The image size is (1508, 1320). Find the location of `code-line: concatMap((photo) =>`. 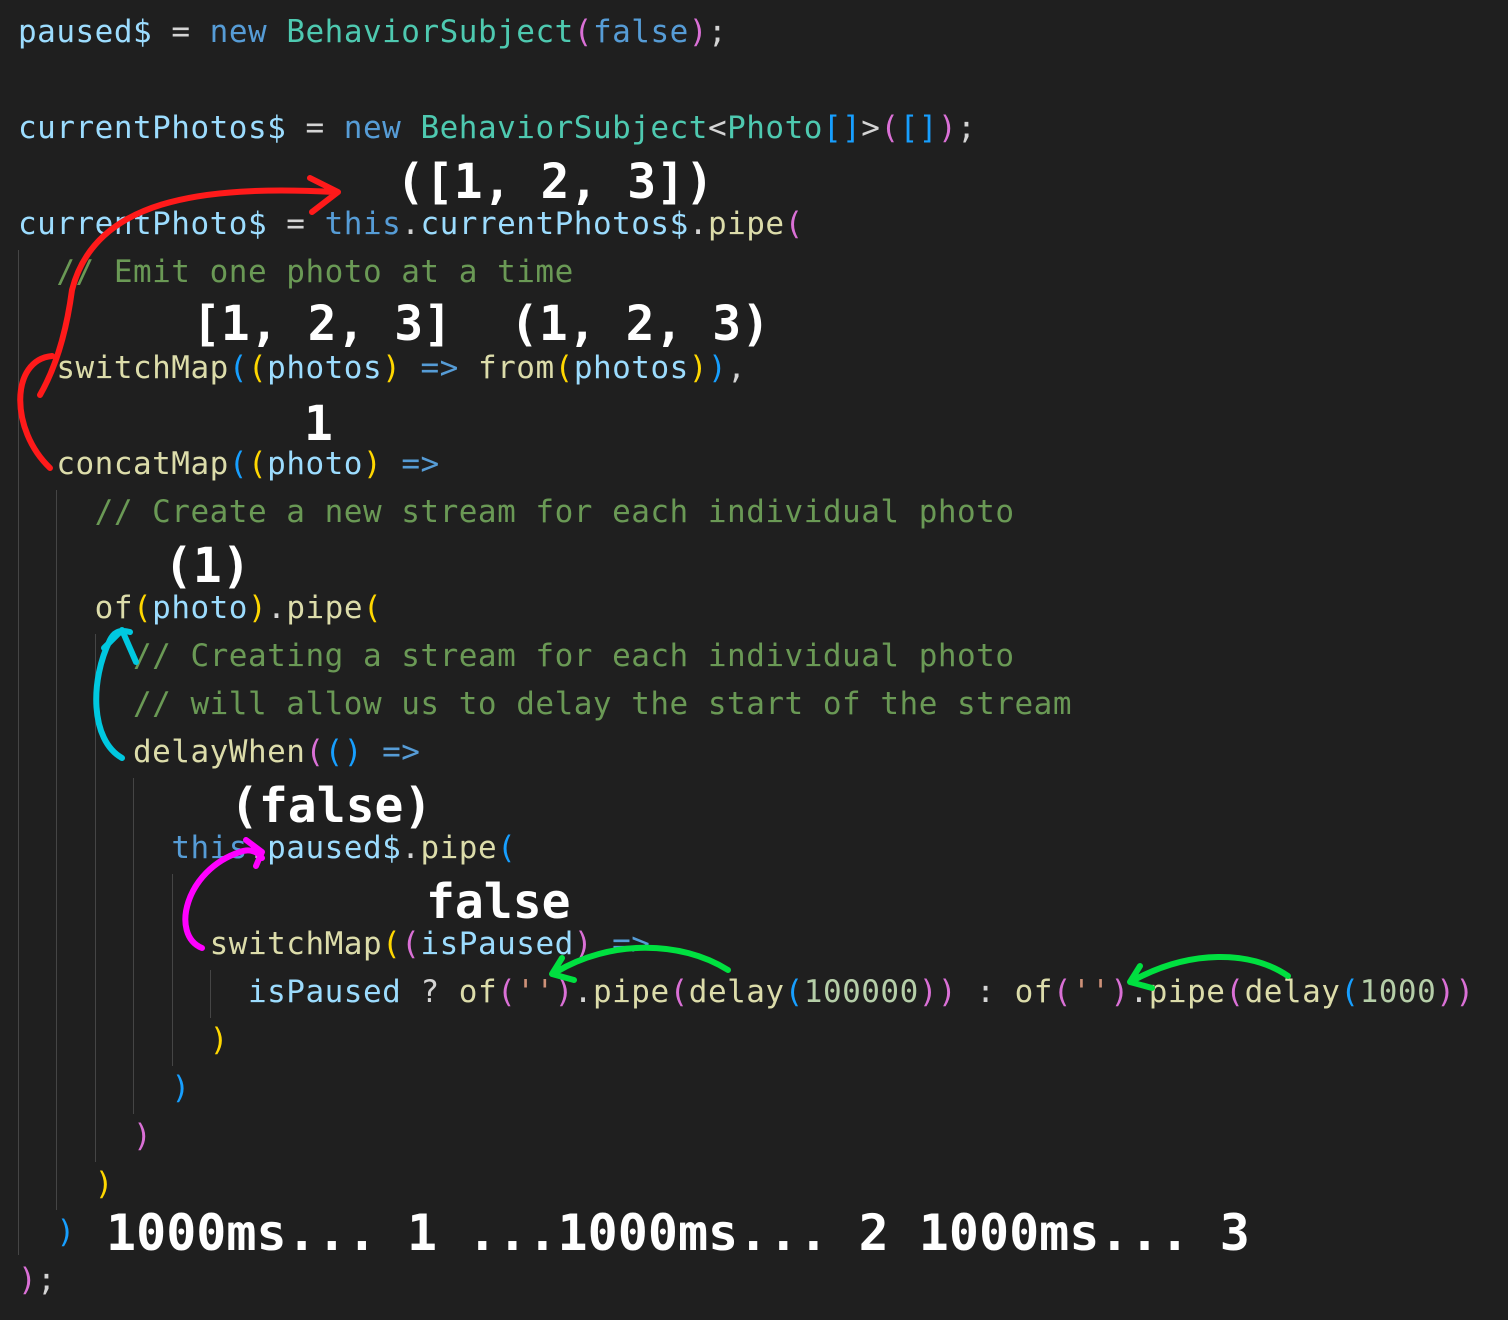

code-line: concatMap((photo) => is located at coordinates (229, 464).